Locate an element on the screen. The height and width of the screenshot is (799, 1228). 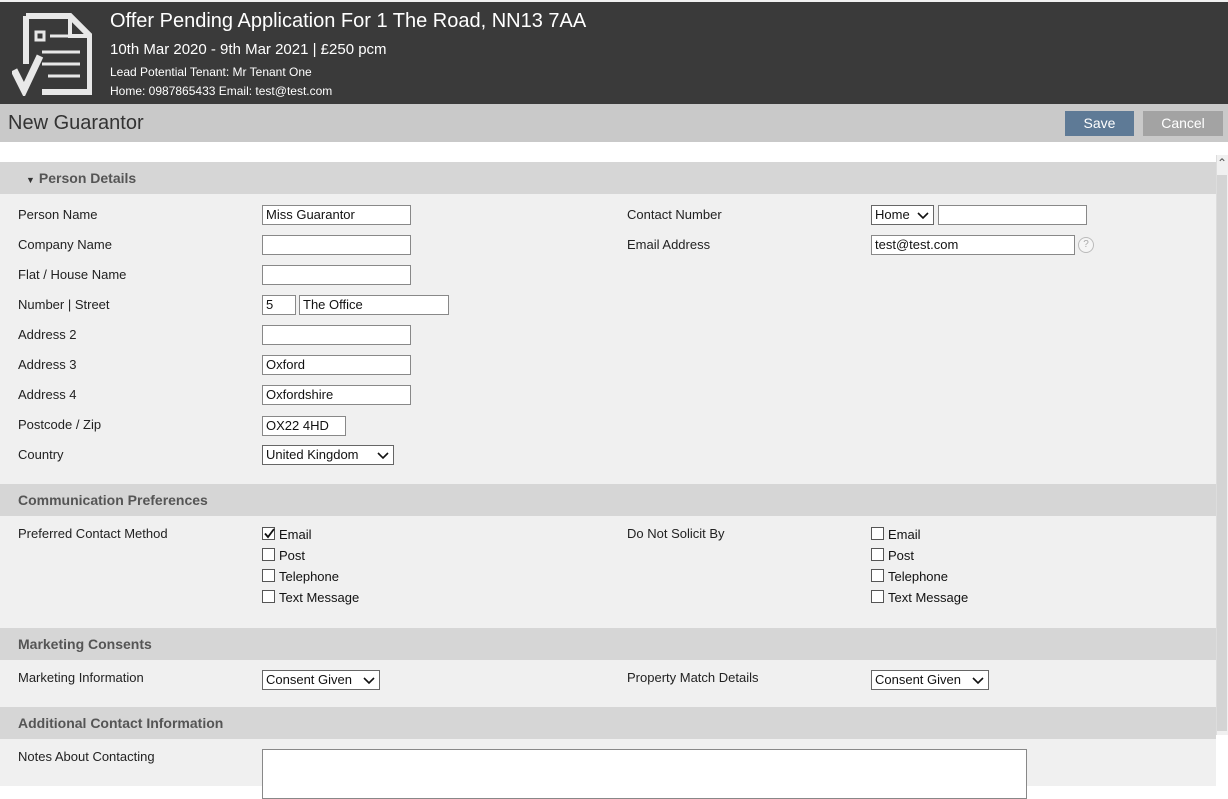
country-select: United Kingdom is located at coordinates (328, 455).